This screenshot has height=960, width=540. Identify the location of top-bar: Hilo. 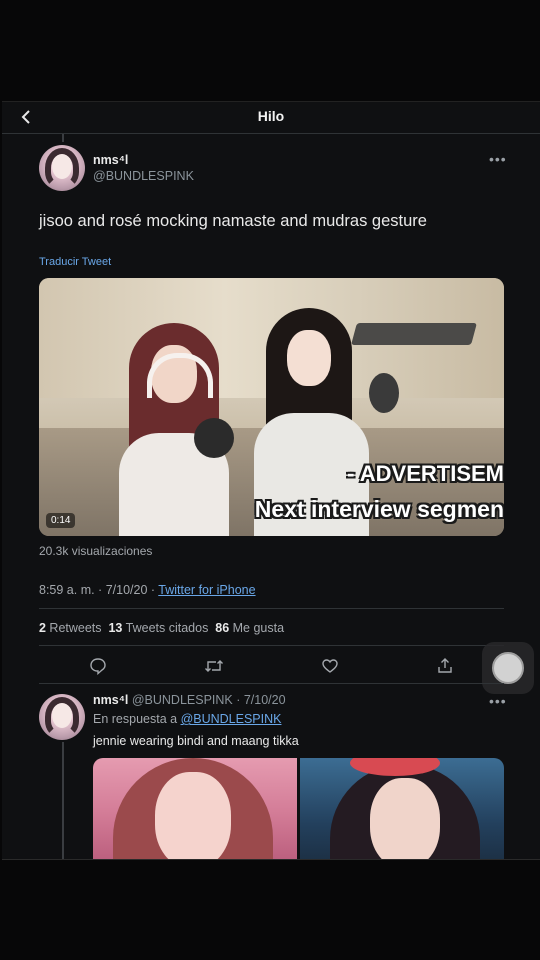
(271, 118).